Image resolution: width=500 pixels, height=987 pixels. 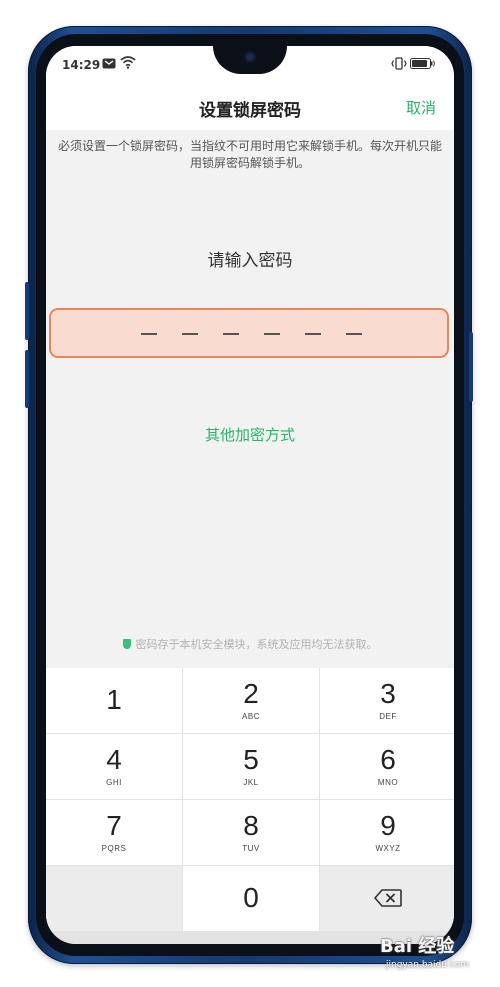 I want to click on password-input, so click(x=249, y=333).